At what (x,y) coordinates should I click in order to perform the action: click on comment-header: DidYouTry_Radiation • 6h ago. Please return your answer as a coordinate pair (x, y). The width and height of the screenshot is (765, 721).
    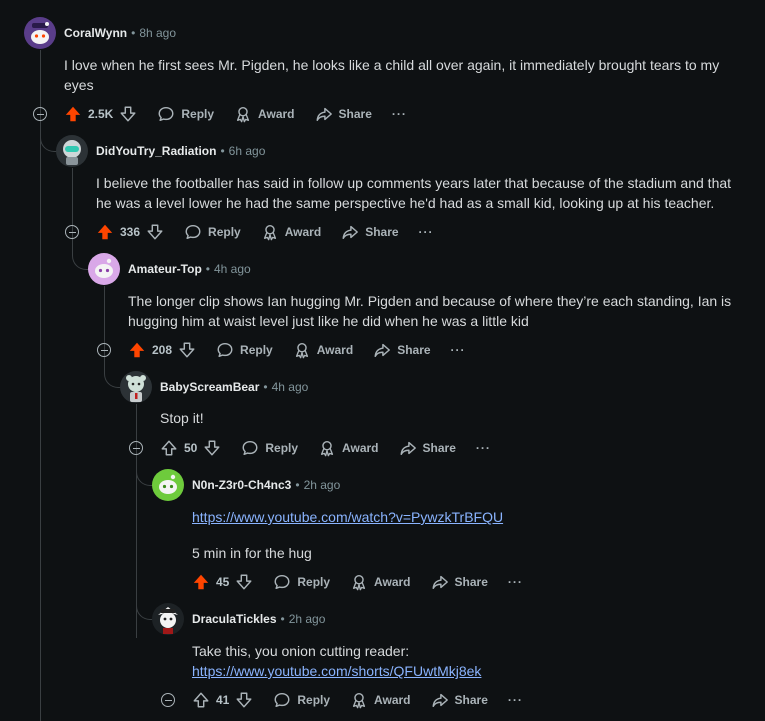
    Looking at the image, I should click on (180, 151).